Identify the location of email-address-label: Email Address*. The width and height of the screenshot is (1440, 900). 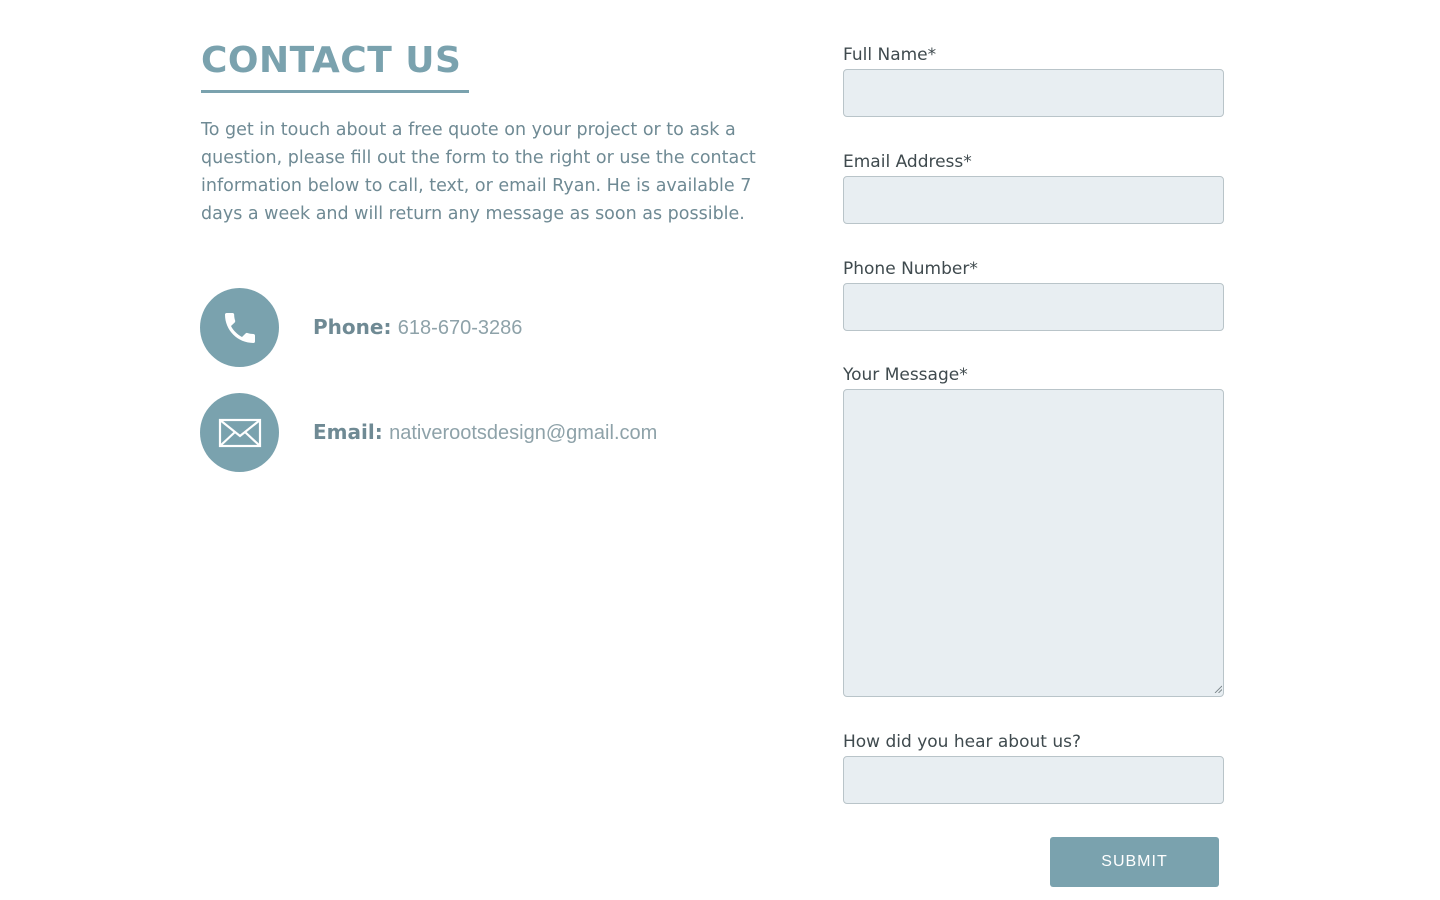
(907, 162).